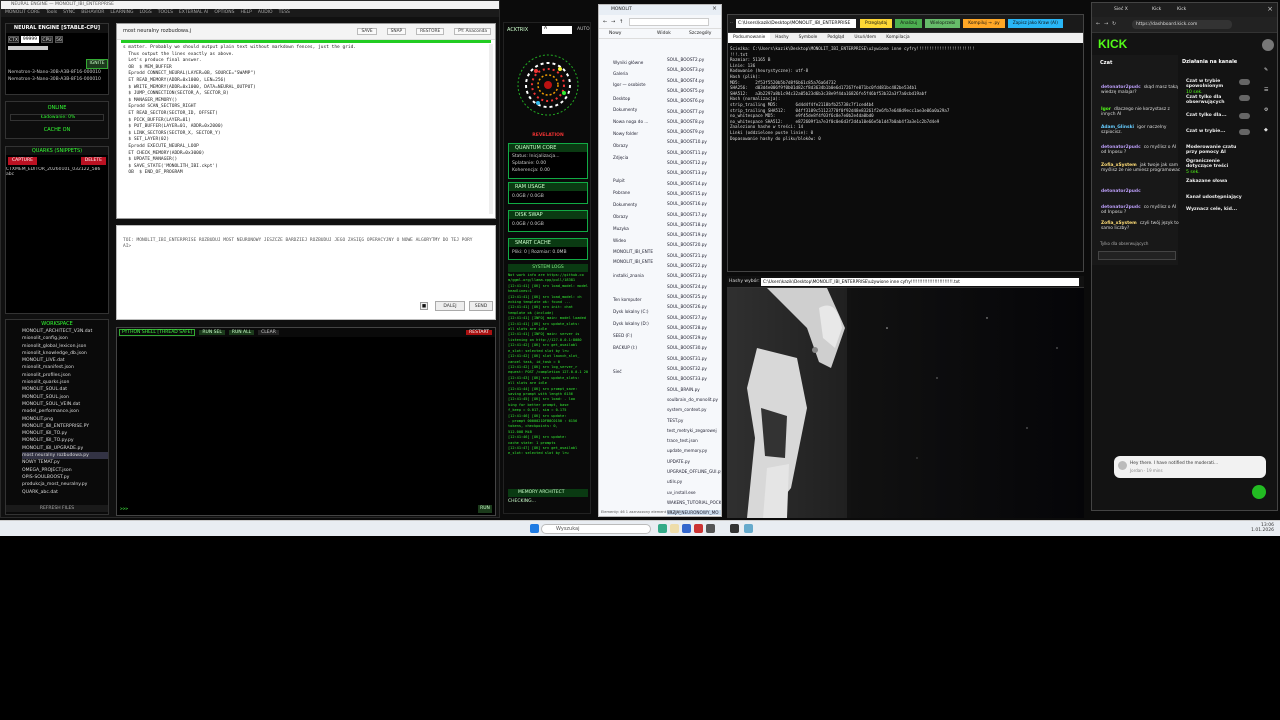 The width and height of the screenshot is (1280, 720). Describe the element at coordinates (424, 306) in the screenshot. I see `stop-icon: ■` at that location.